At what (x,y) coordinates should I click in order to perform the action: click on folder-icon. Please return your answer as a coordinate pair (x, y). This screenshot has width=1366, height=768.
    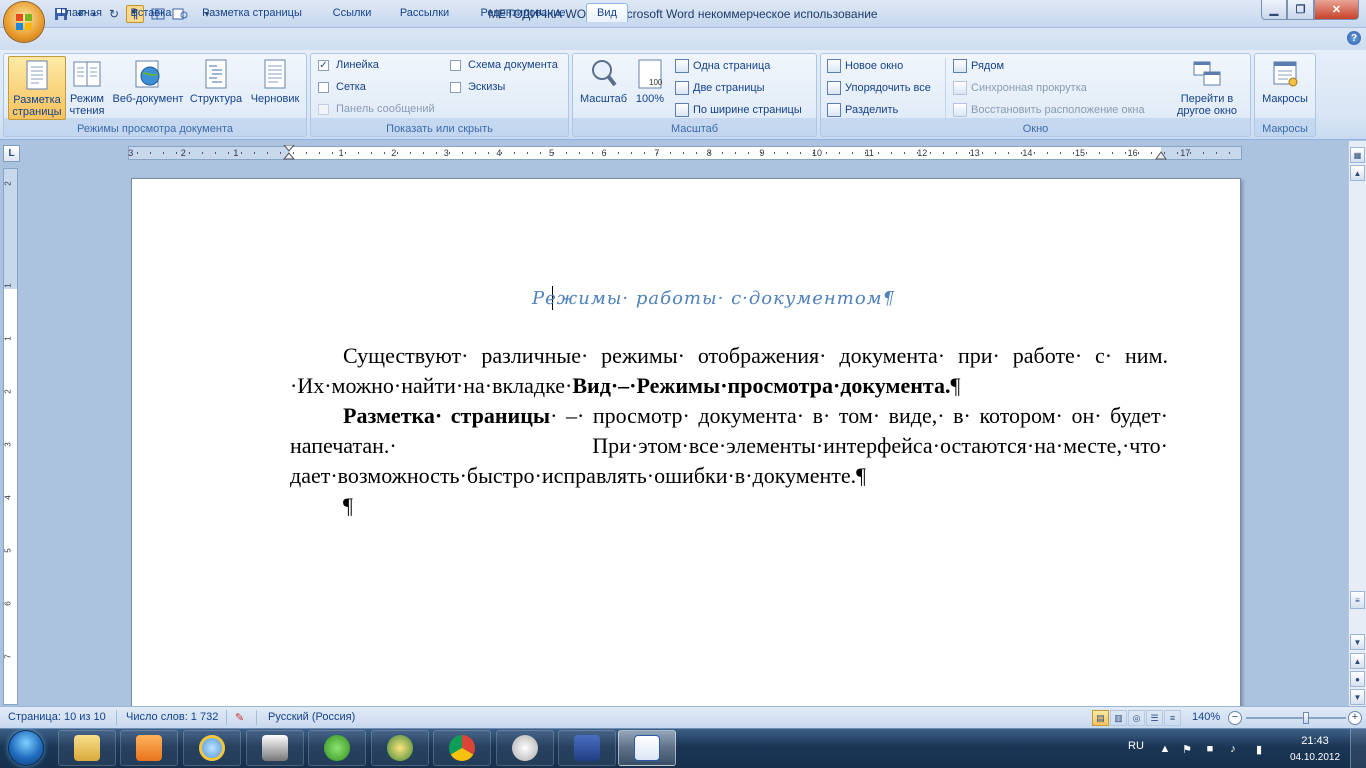
    Looking at the image, I should click on (87, 748).